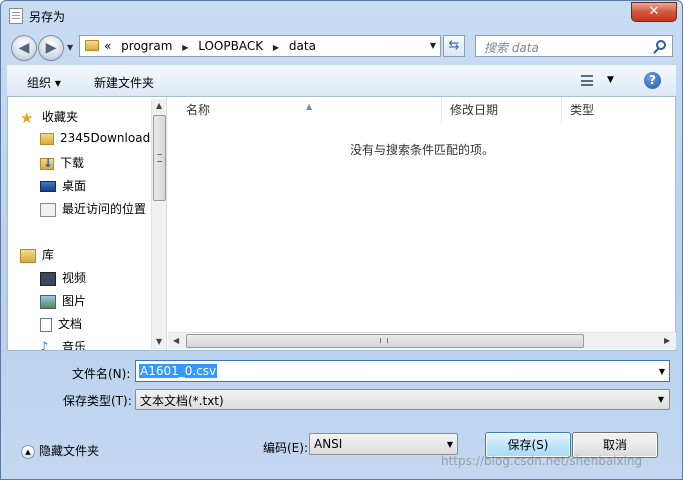  Describe the element at coordinates (74, 301) in the screenshot. I see `nav-item-label: 图片` at that location.